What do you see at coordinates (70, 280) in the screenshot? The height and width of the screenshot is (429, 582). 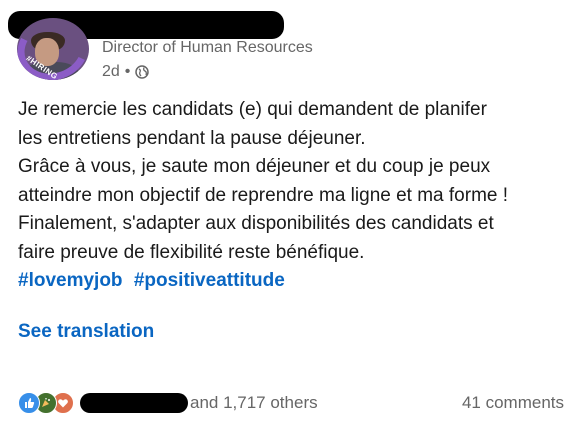 I see `hashtag-lovemyjob: #lovemyjob` at bounding box center [70, 280].